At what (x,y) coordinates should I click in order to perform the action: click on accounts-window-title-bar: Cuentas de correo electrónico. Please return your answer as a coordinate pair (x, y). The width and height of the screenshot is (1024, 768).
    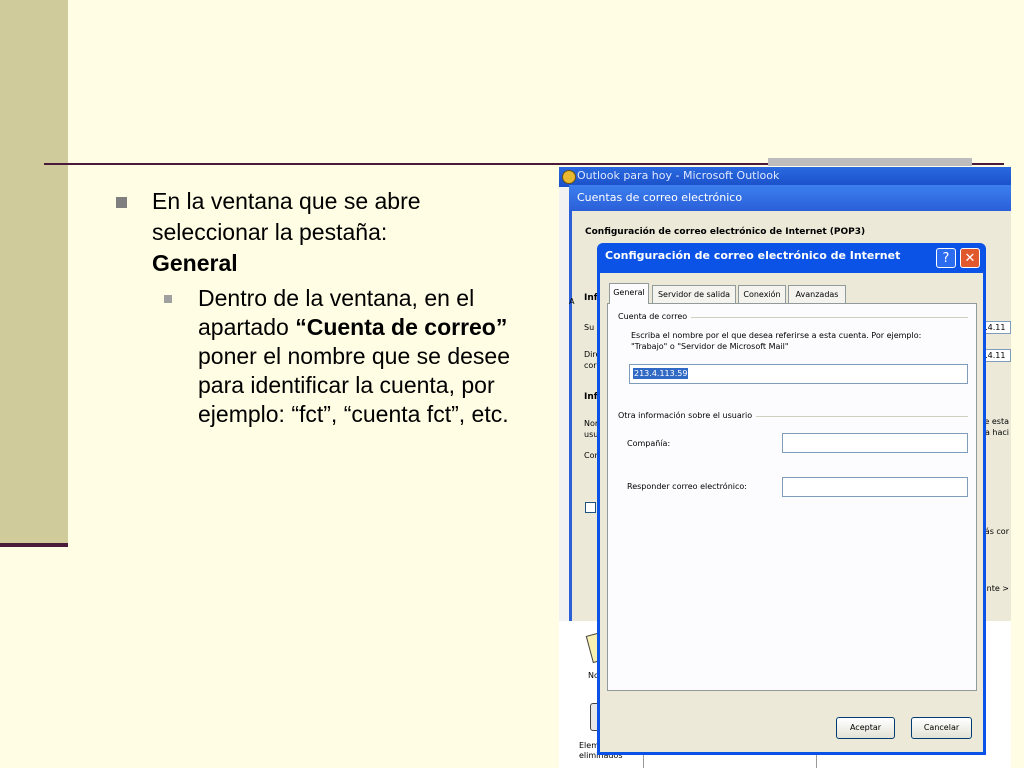
    Looking at the image, I should click on (790, 198).